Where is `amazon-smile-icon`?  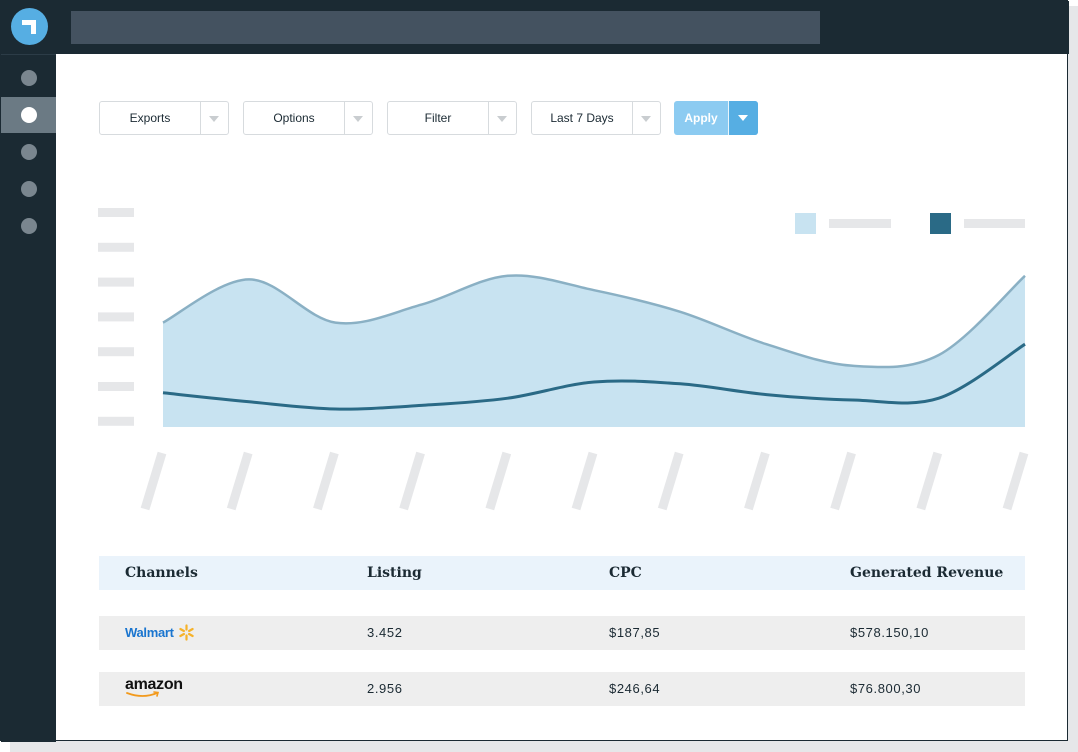
amazon-smile-icon is located at coordinates (143, 694).